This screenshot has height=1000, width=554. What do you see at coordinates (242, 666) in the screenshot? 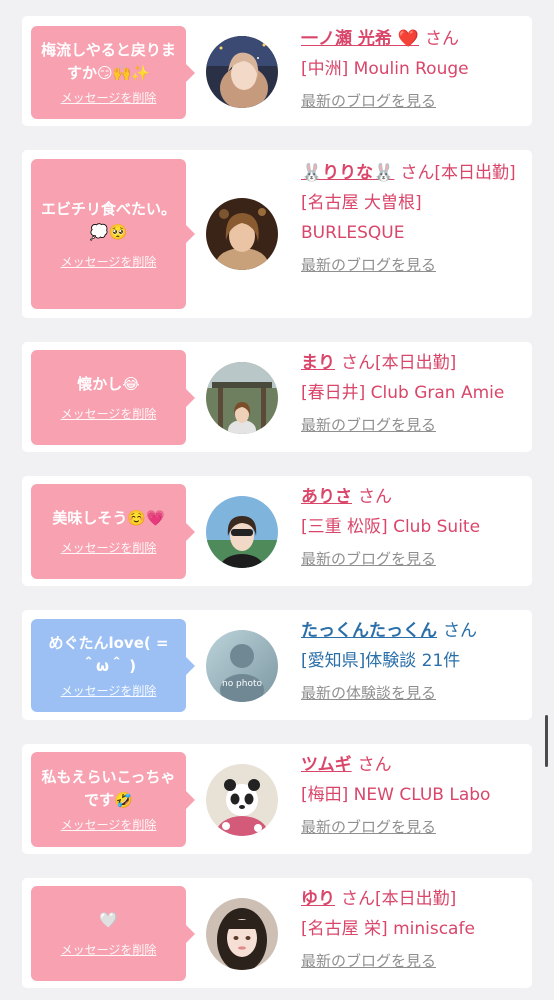
I see `avatar: no photo` at bounding box center [242, 666].